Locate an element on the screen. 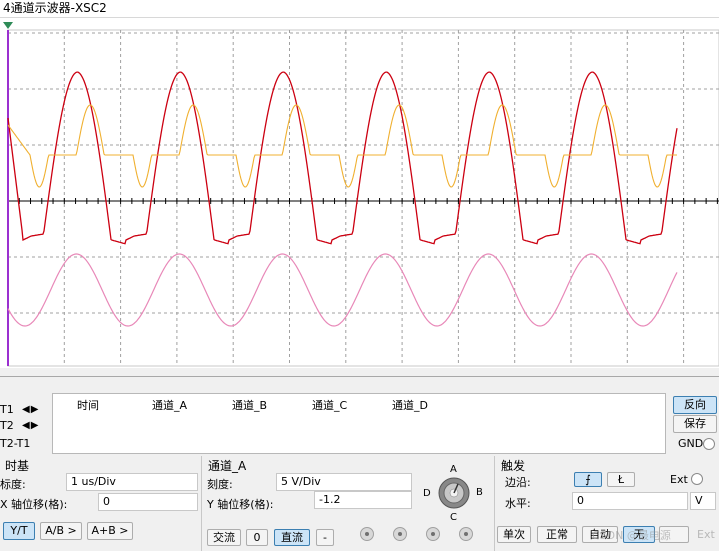 This screenshot has height=551, width=719. readout-header-time: 时间 is located at coordinates (88, 405).